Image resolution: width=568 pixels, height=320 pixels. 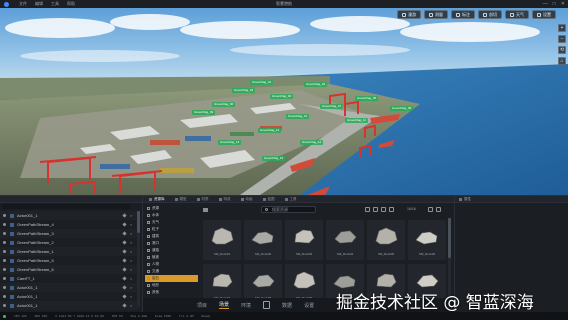 What do you see at coordinates (562, 28) in the screenshot?
I see `zoom-in-button: +` at bounding box center [562, 28].